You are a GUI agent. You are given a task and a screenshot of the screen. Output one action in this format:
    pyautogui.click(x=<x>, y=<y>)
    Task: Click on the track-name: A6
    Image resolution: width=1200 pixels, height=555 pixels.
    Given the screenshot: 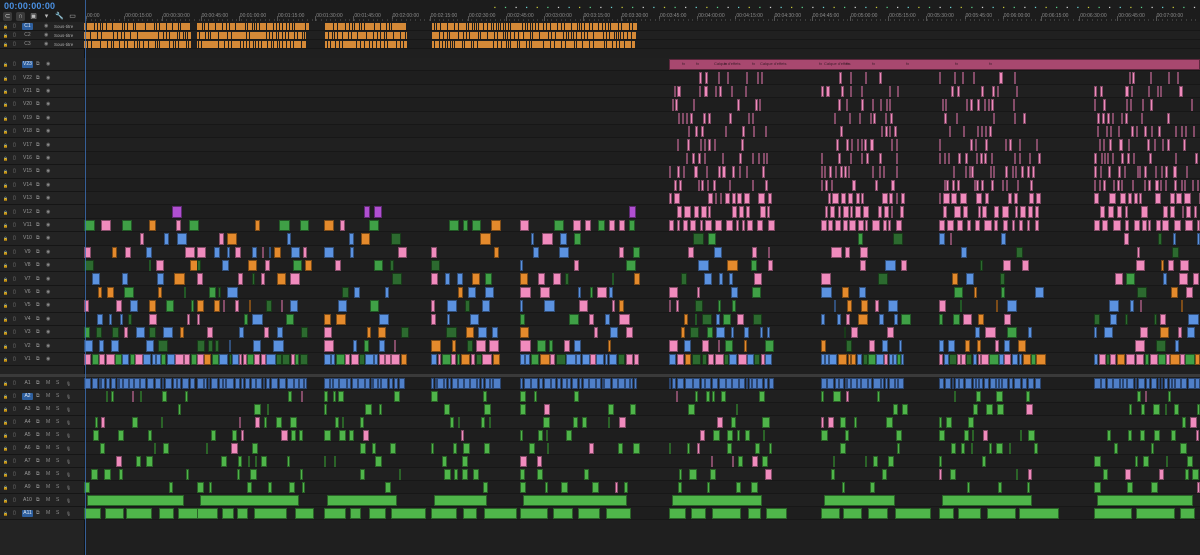 What is the action you would take?
    pyautogui.click(x=27, y=448)
    